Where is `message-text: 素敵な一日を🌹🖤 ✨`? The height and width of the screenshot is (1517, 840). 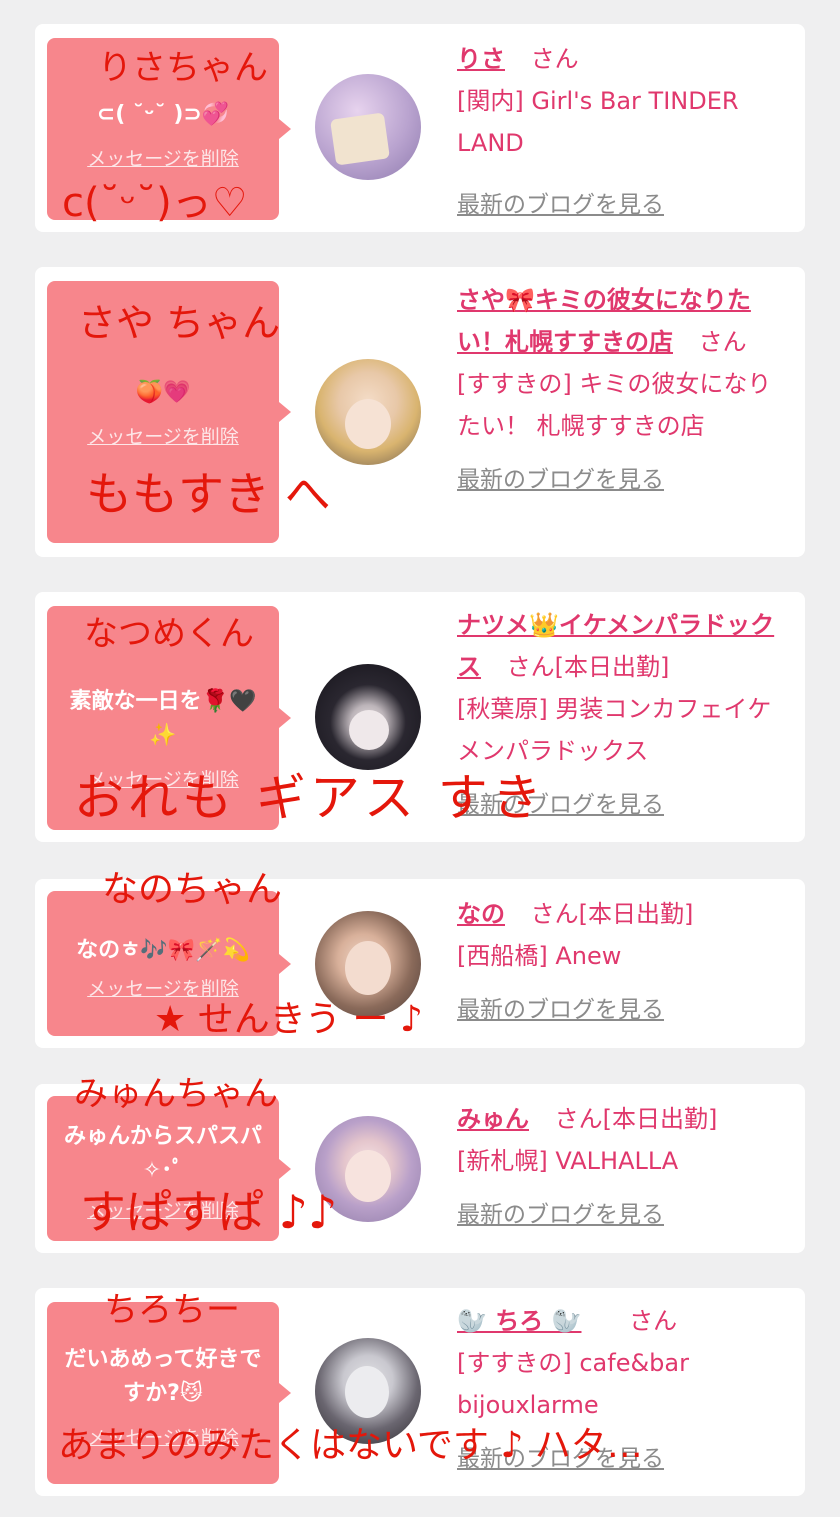
message-text: 素敵な一日を🌹🖤 ✨ is located at coordinates (163, 718).